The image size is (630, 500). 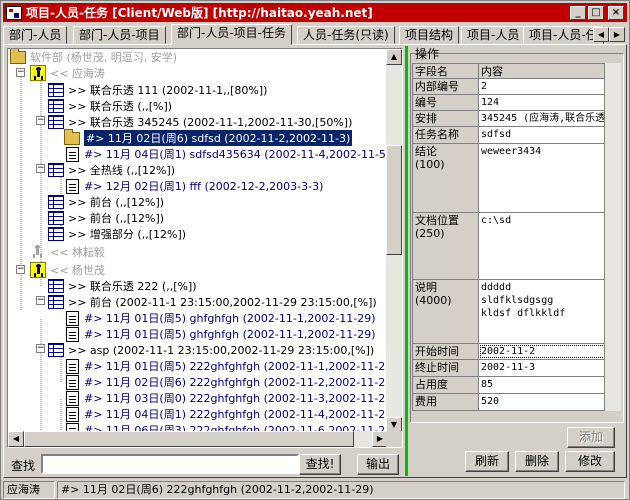 I want to click on property-row: 编号 124, so click(x=508, y=103).